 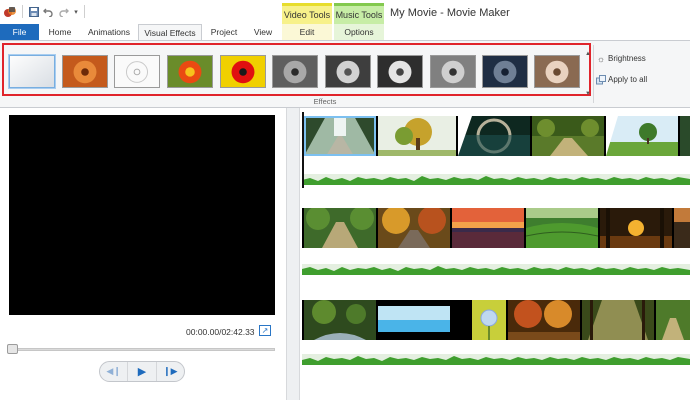 What do you see at coordinates (601, 79) in the screenshot?
I see `apply-all-icon` at bounding box center [601, 79].